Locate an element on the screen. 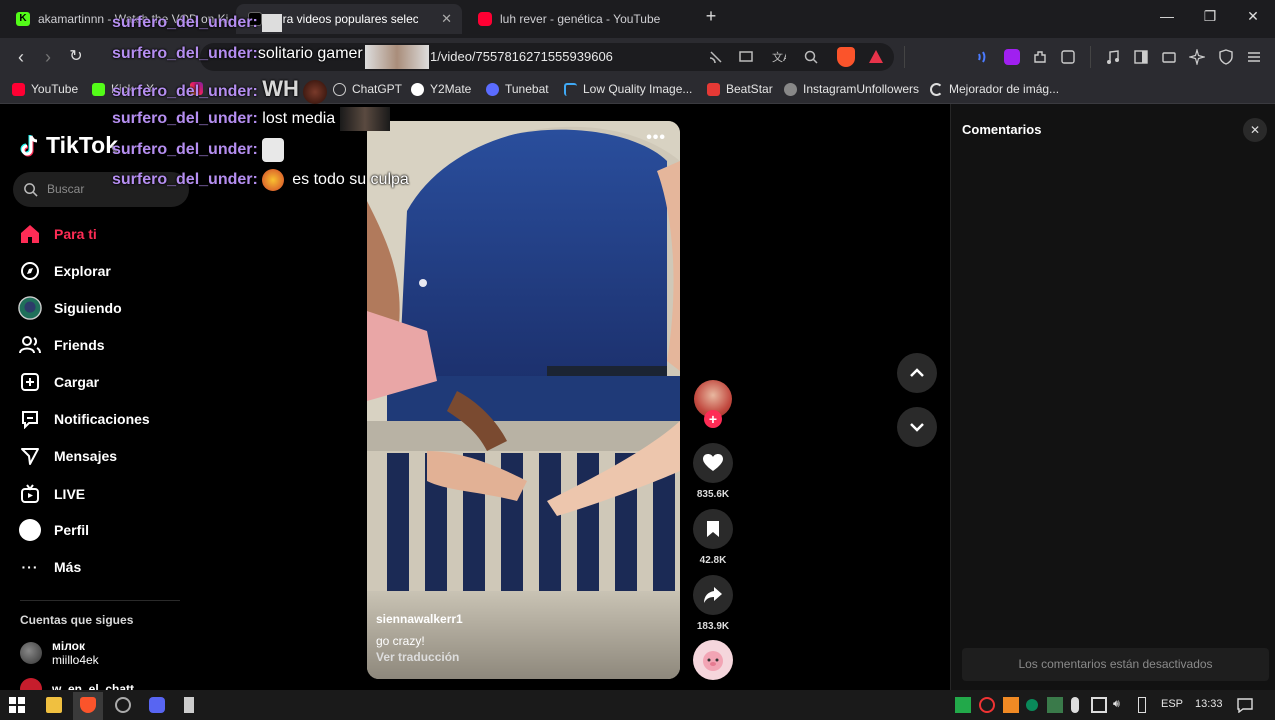  brave-browser-icon is located at coordinates (88, 705).